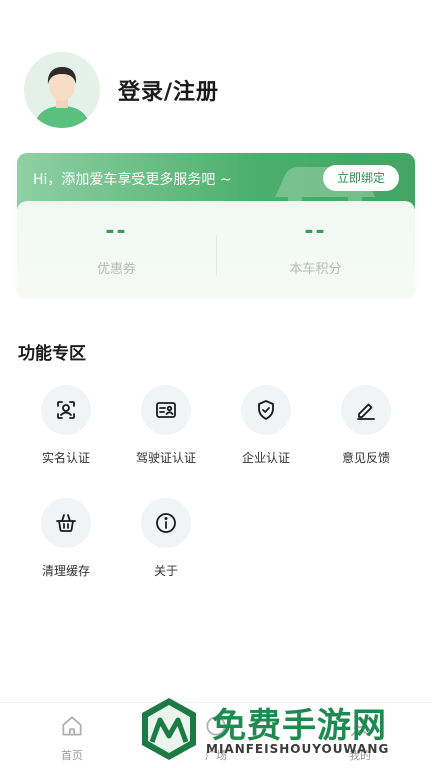  What do you see at coordinates (266, 425) in the screenshot?
I see `feature-enterprise: 企业认证` at bounding box center [266, 425].